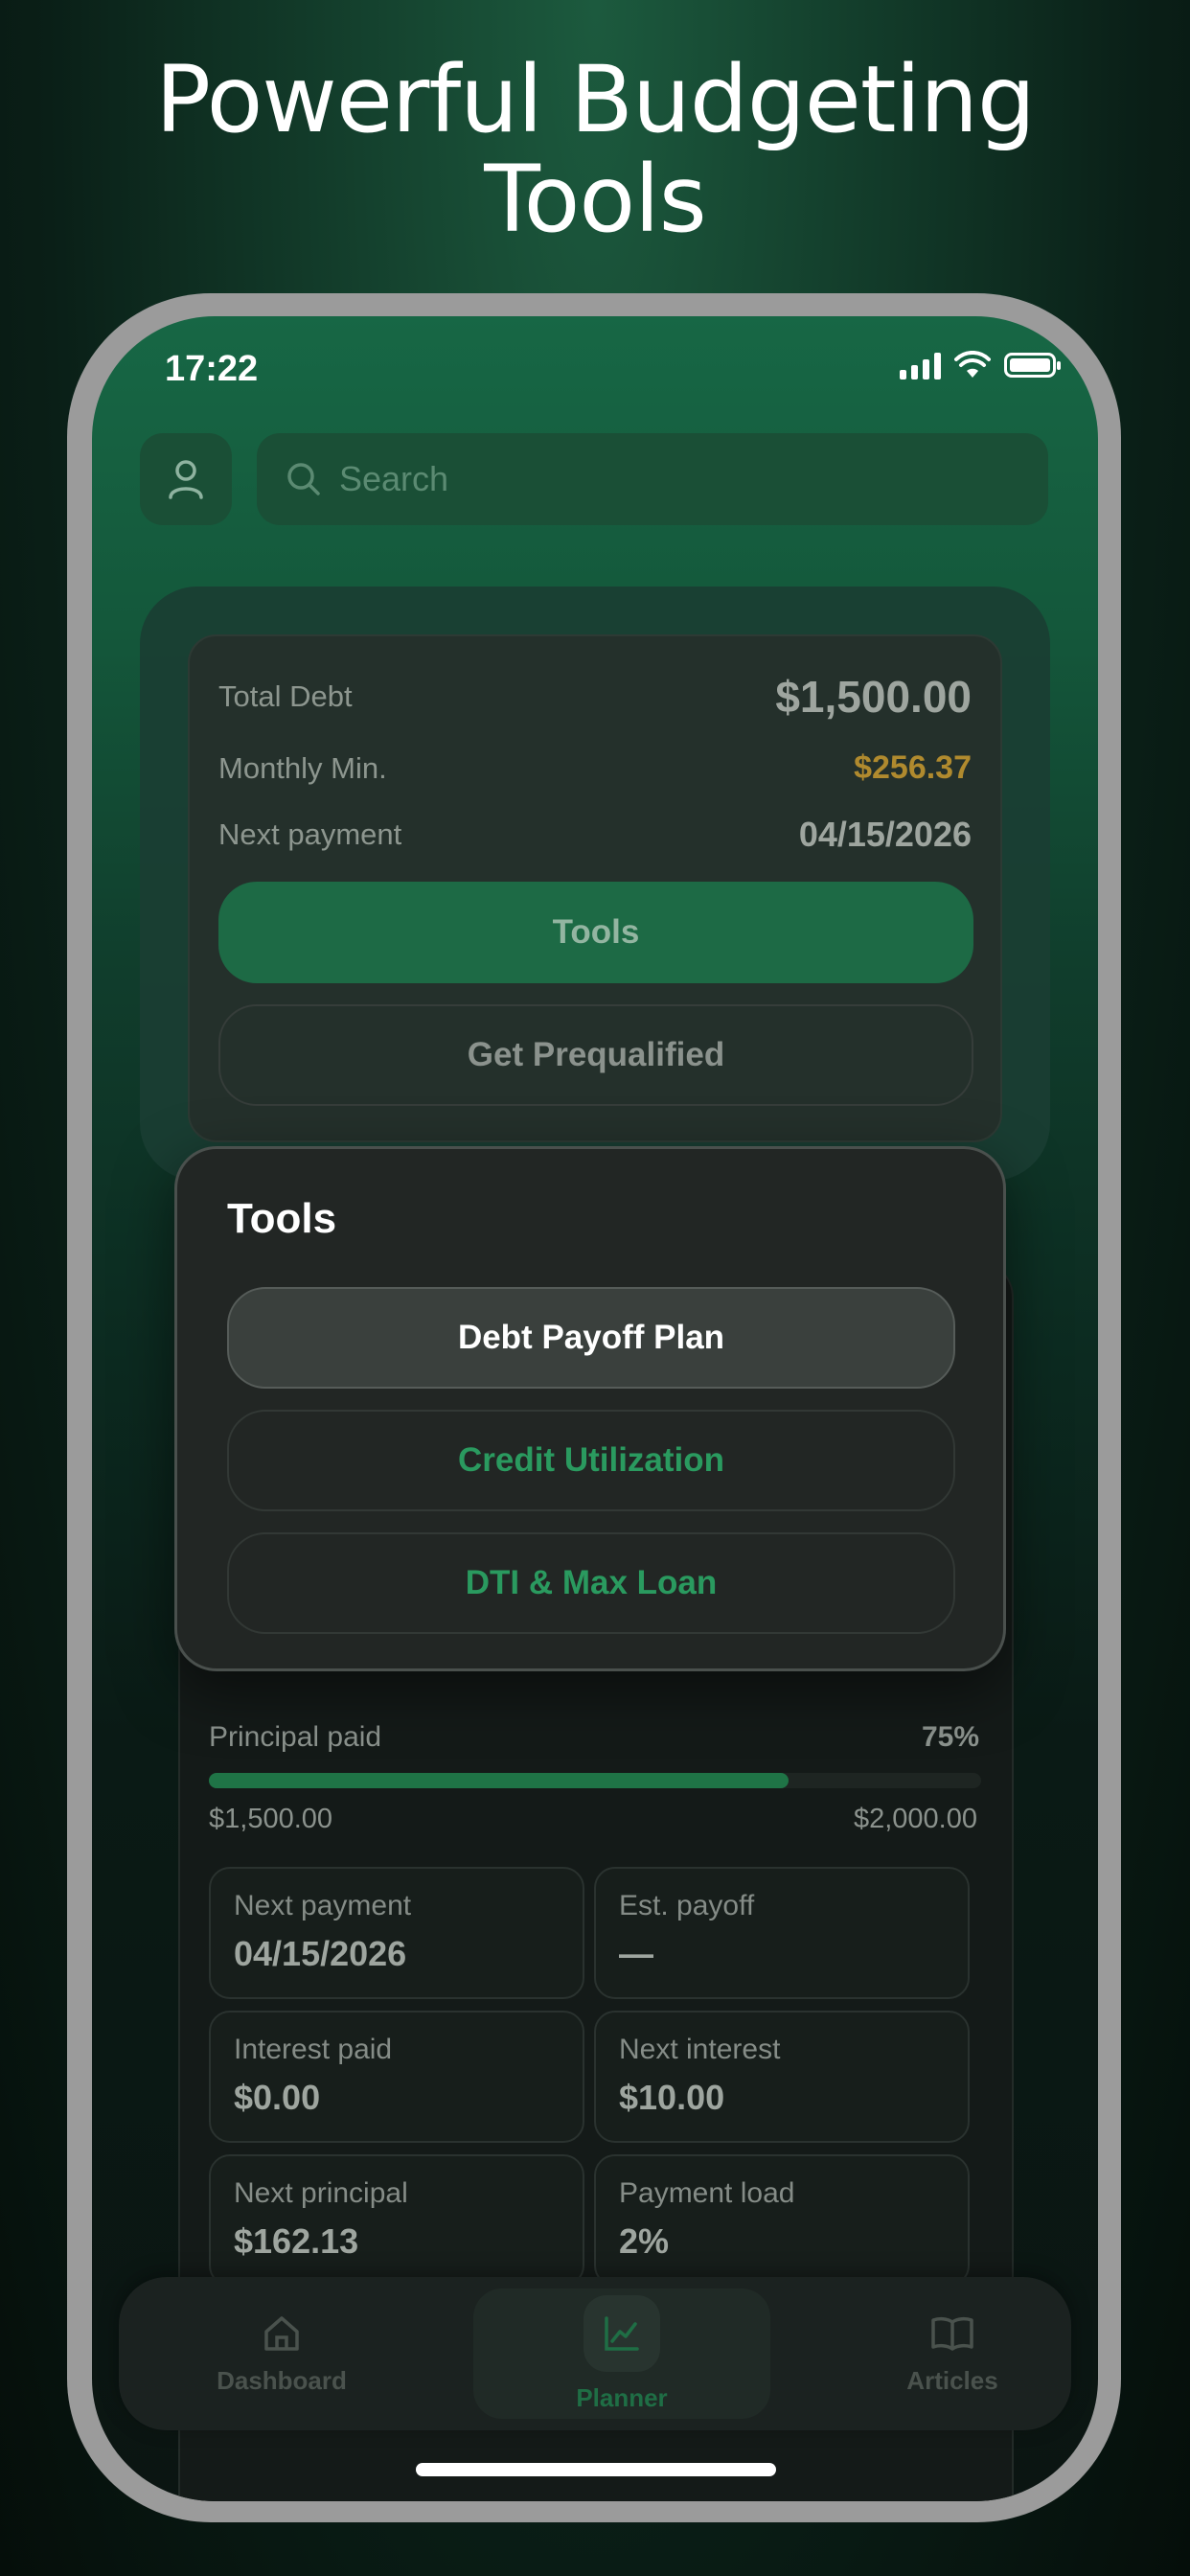 This screenshot has height=2576, width=1190. What do you see at coordinates (672, 2097) in the screenshot?
I see `stat-value: $10.00` at bounding box center [672, 2097].